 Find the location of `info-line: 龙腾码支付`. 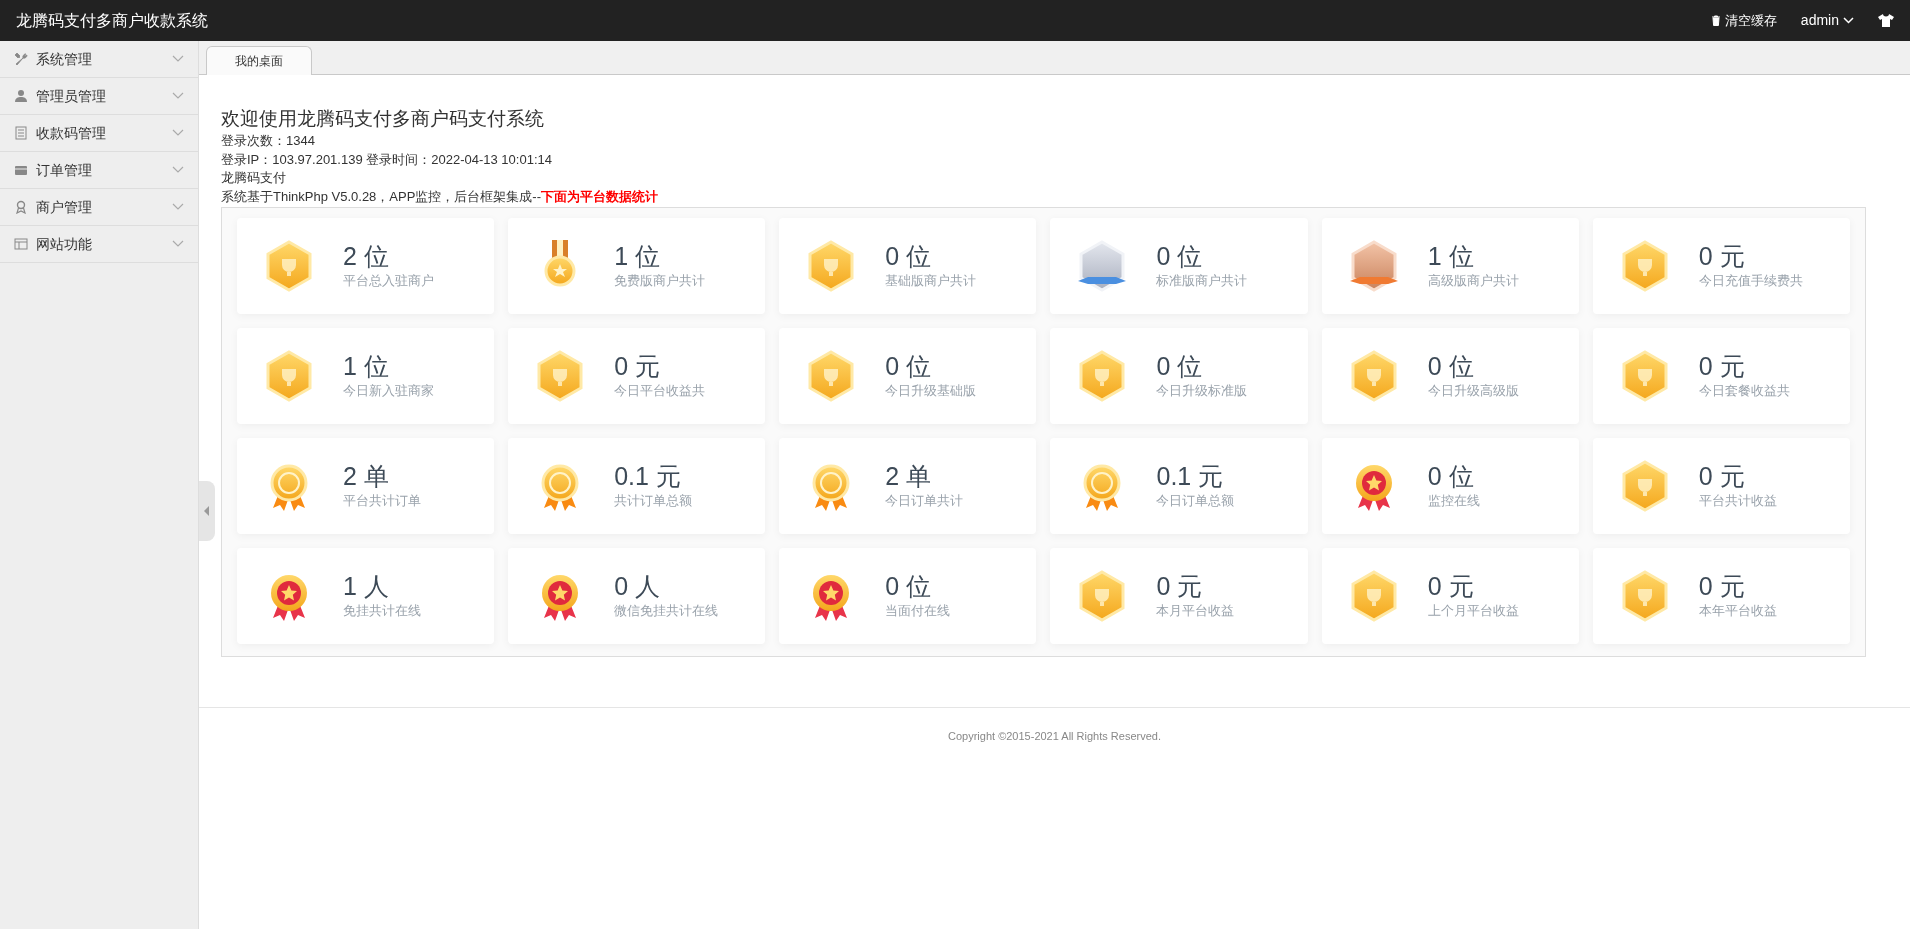

info-line: 龙腾码支付 is located at coordinates (254, 178).